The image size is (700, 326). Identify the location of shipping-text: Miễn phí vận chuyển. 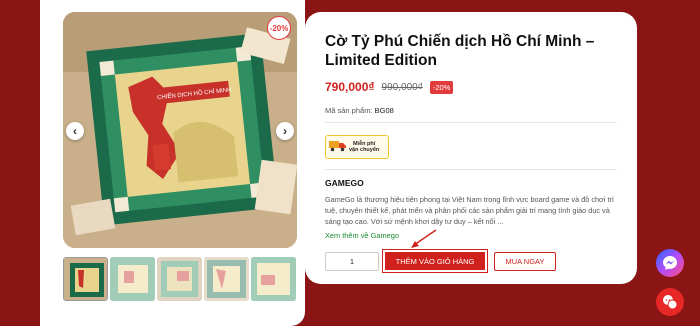
(364, 147).